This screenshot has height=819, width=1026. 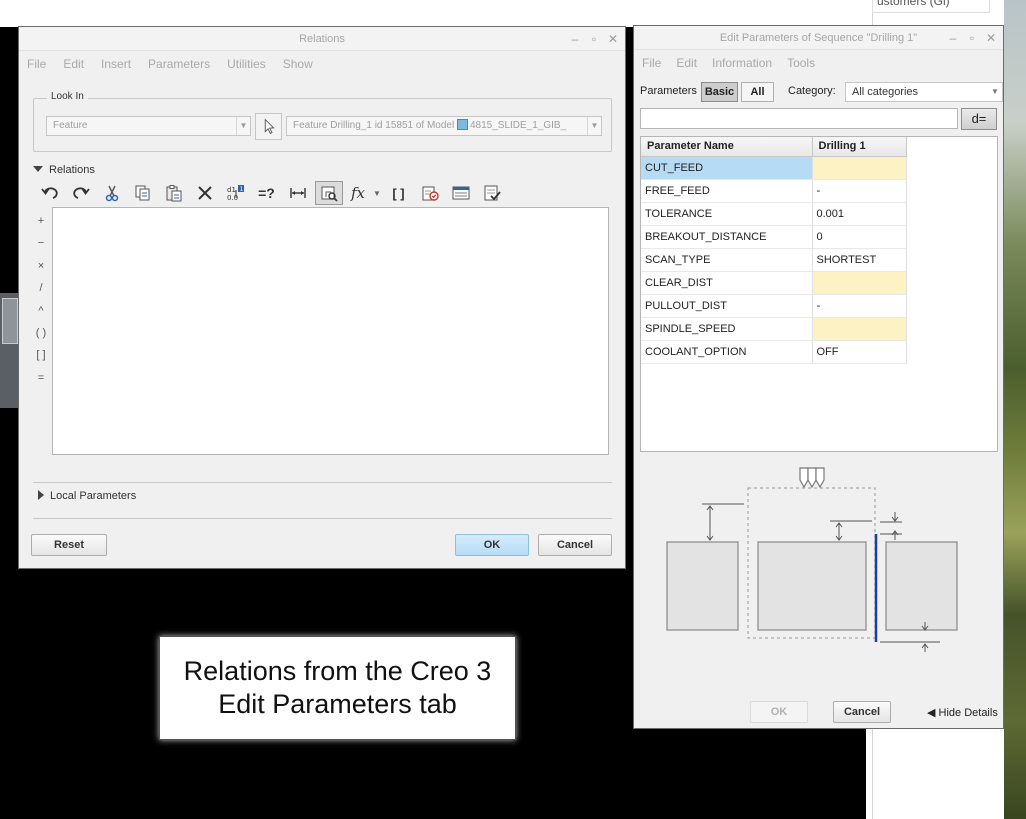 I want to click on parameter-value-cell: OFF, so click(x=859, y=352).